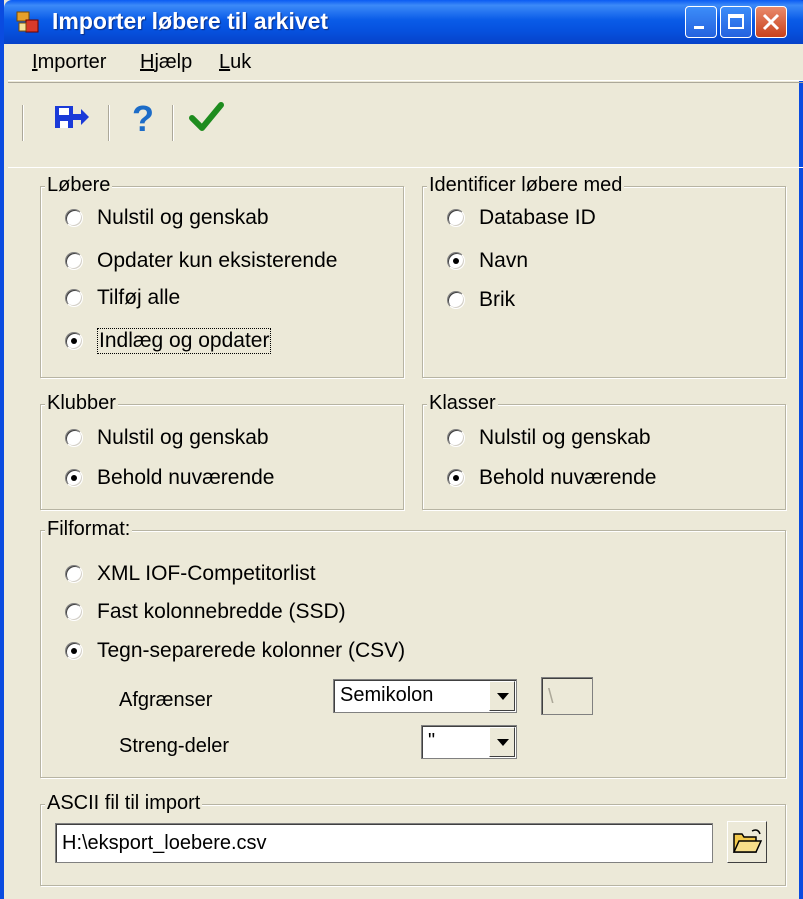  Describe the element at coordinates (166, 700) in the screenshot. I see `afgraenser-label: Afgrænser` at that location.